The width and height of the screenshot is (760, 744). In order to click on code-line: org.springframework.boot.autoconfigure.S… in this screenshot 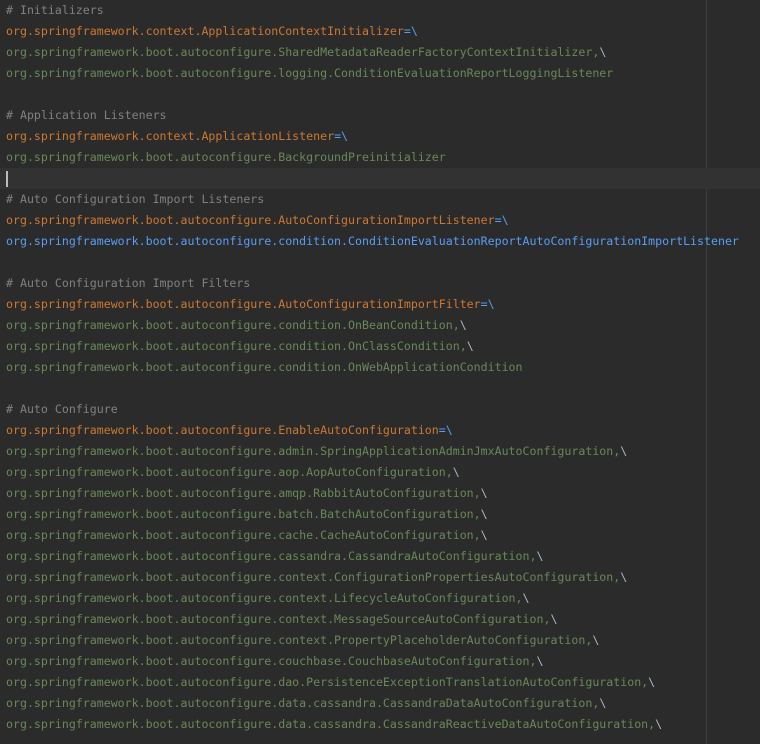, I will do `click(383, 52)`.